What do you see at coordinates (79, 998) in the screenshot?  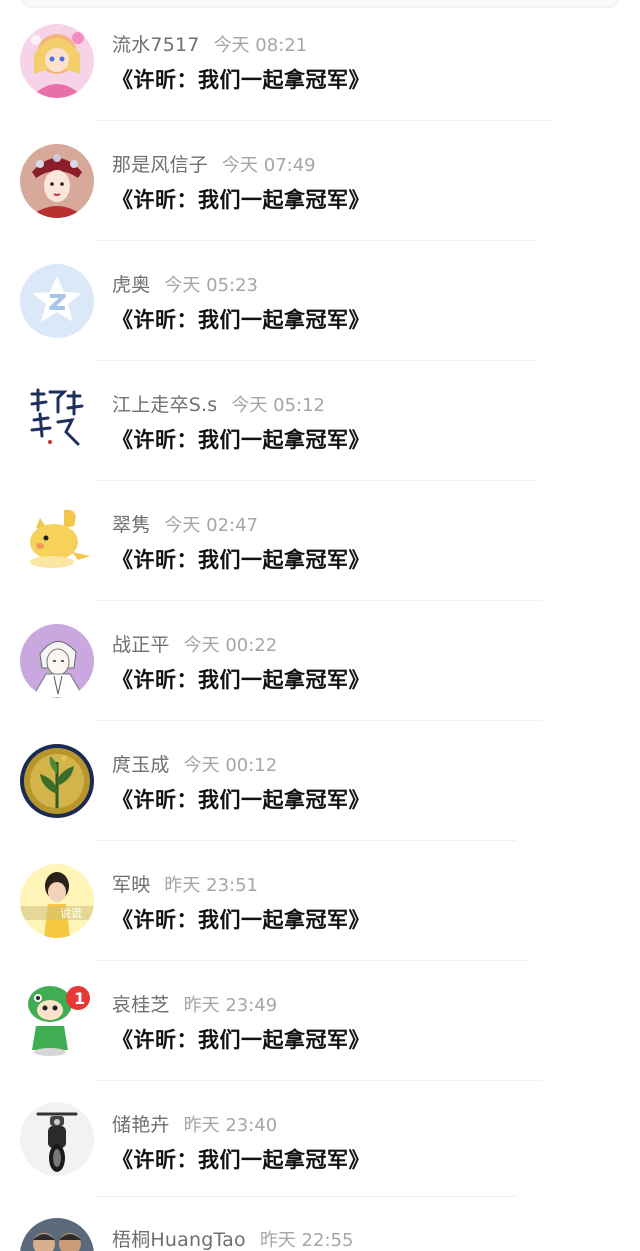 I see `avatar-badge: 1` at bounding box center [79, 998].